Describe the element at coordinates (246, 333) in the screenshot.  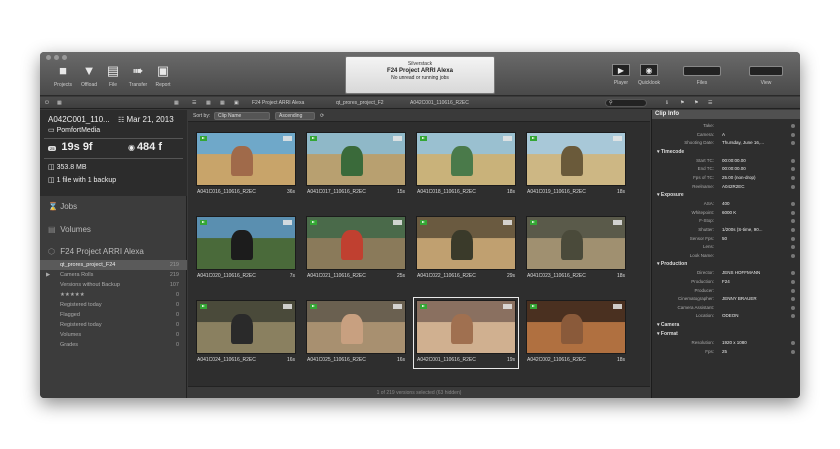
I see `clip-thumbnail: A041C024_110616_R2EC 16s` at that location.